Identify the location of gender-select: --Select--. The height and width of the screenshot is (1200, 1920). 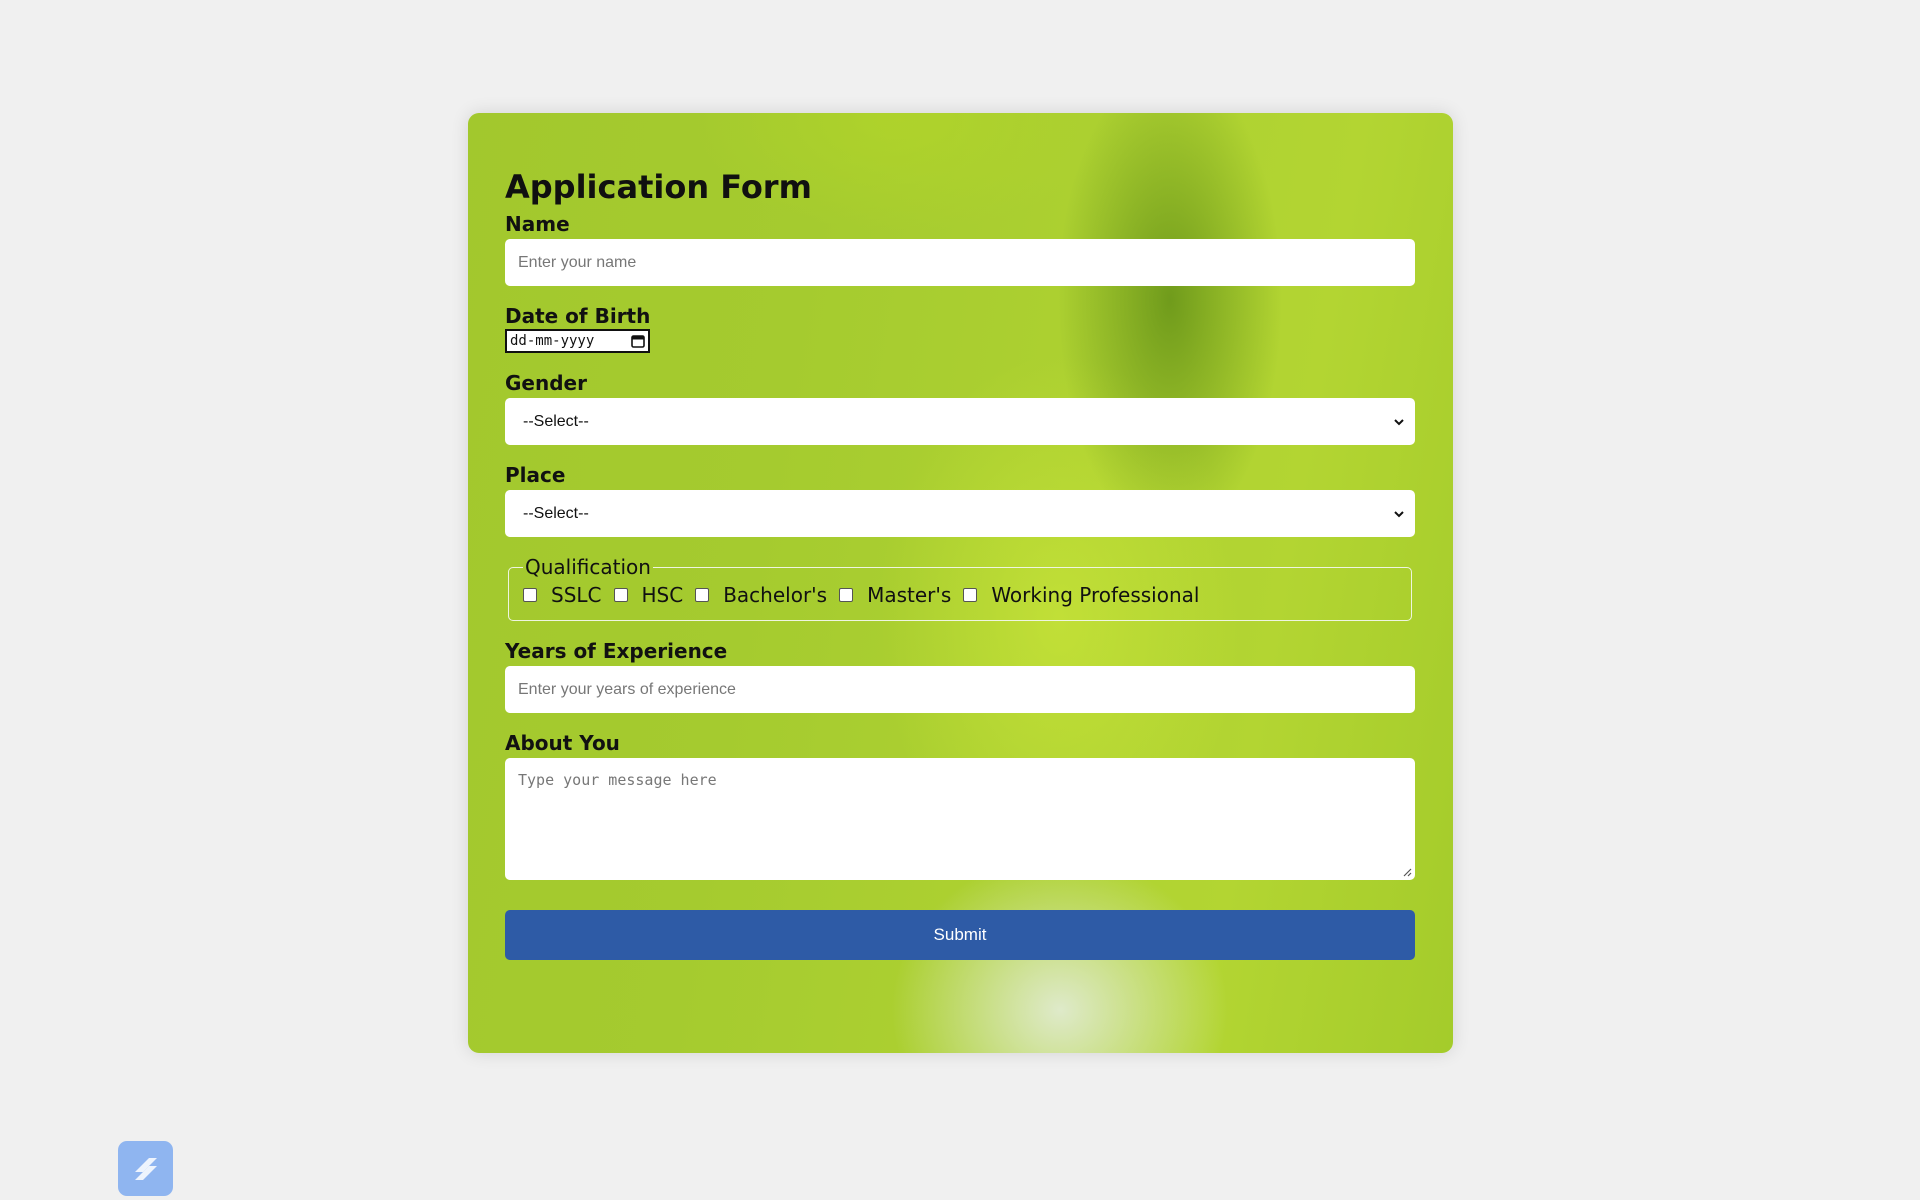
(960, 421).